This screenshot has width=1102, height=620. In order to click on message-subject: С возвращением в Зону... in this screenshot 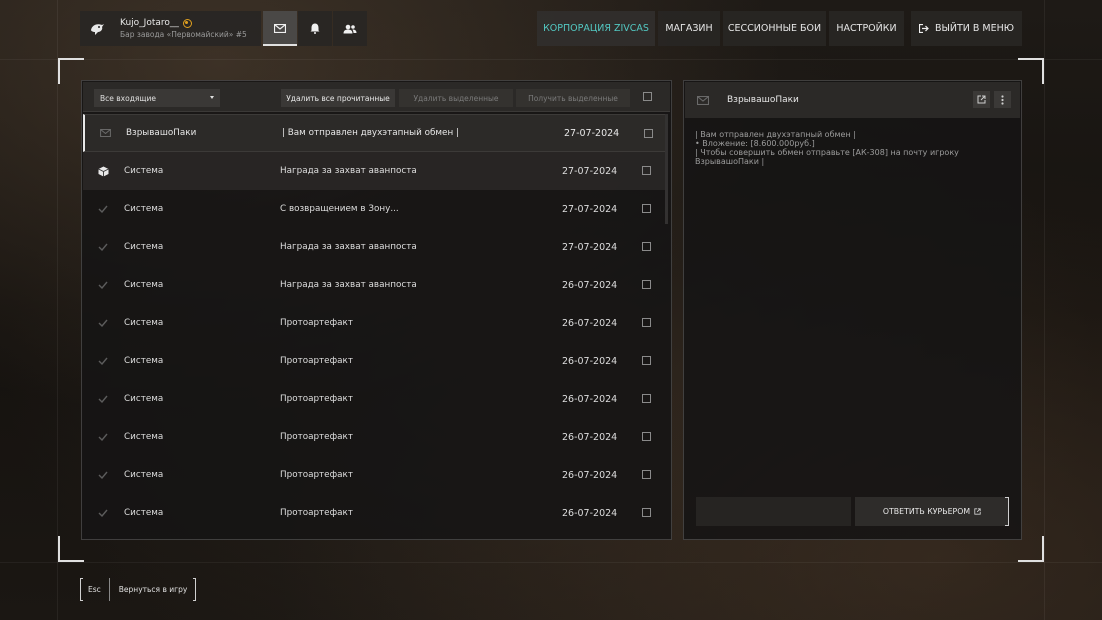, I will do `click(339, 209)`.